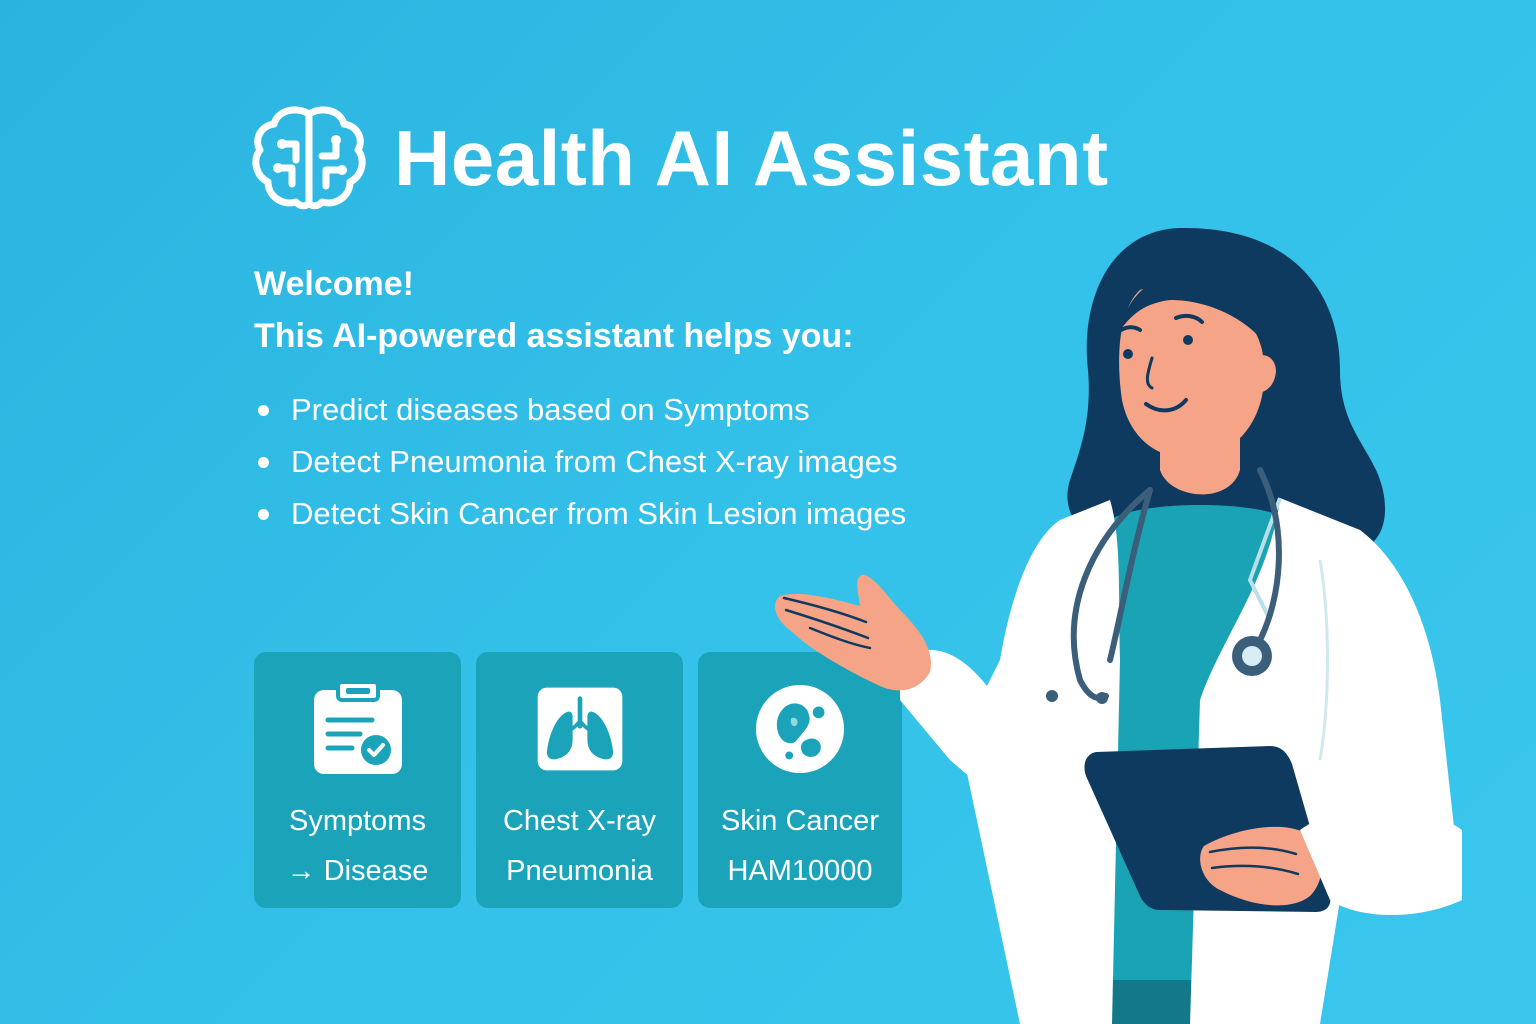 The width and height of the screenshot is (1536, 1024). What do you see at coordinates (334, 284) in the screenshot?
I see `welcome-heading: Welcome!` at bounding box center [334, 284].